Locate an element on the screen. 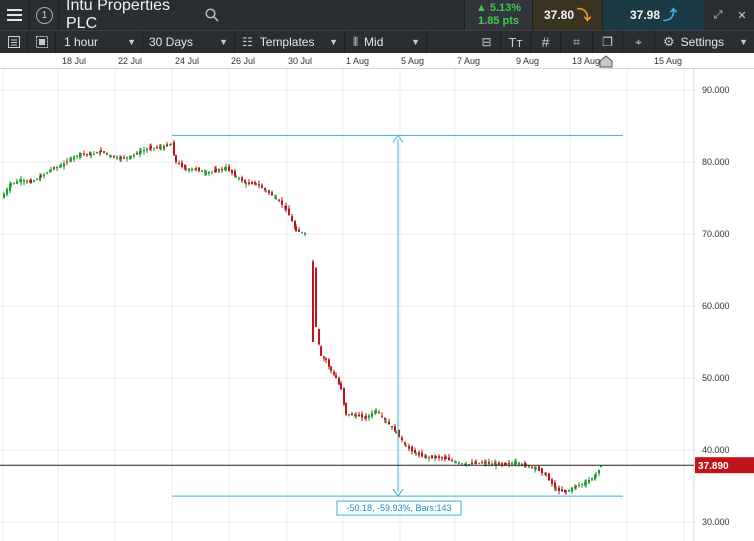  text-tool-icon: Tт is located at coordinates (516, 42).